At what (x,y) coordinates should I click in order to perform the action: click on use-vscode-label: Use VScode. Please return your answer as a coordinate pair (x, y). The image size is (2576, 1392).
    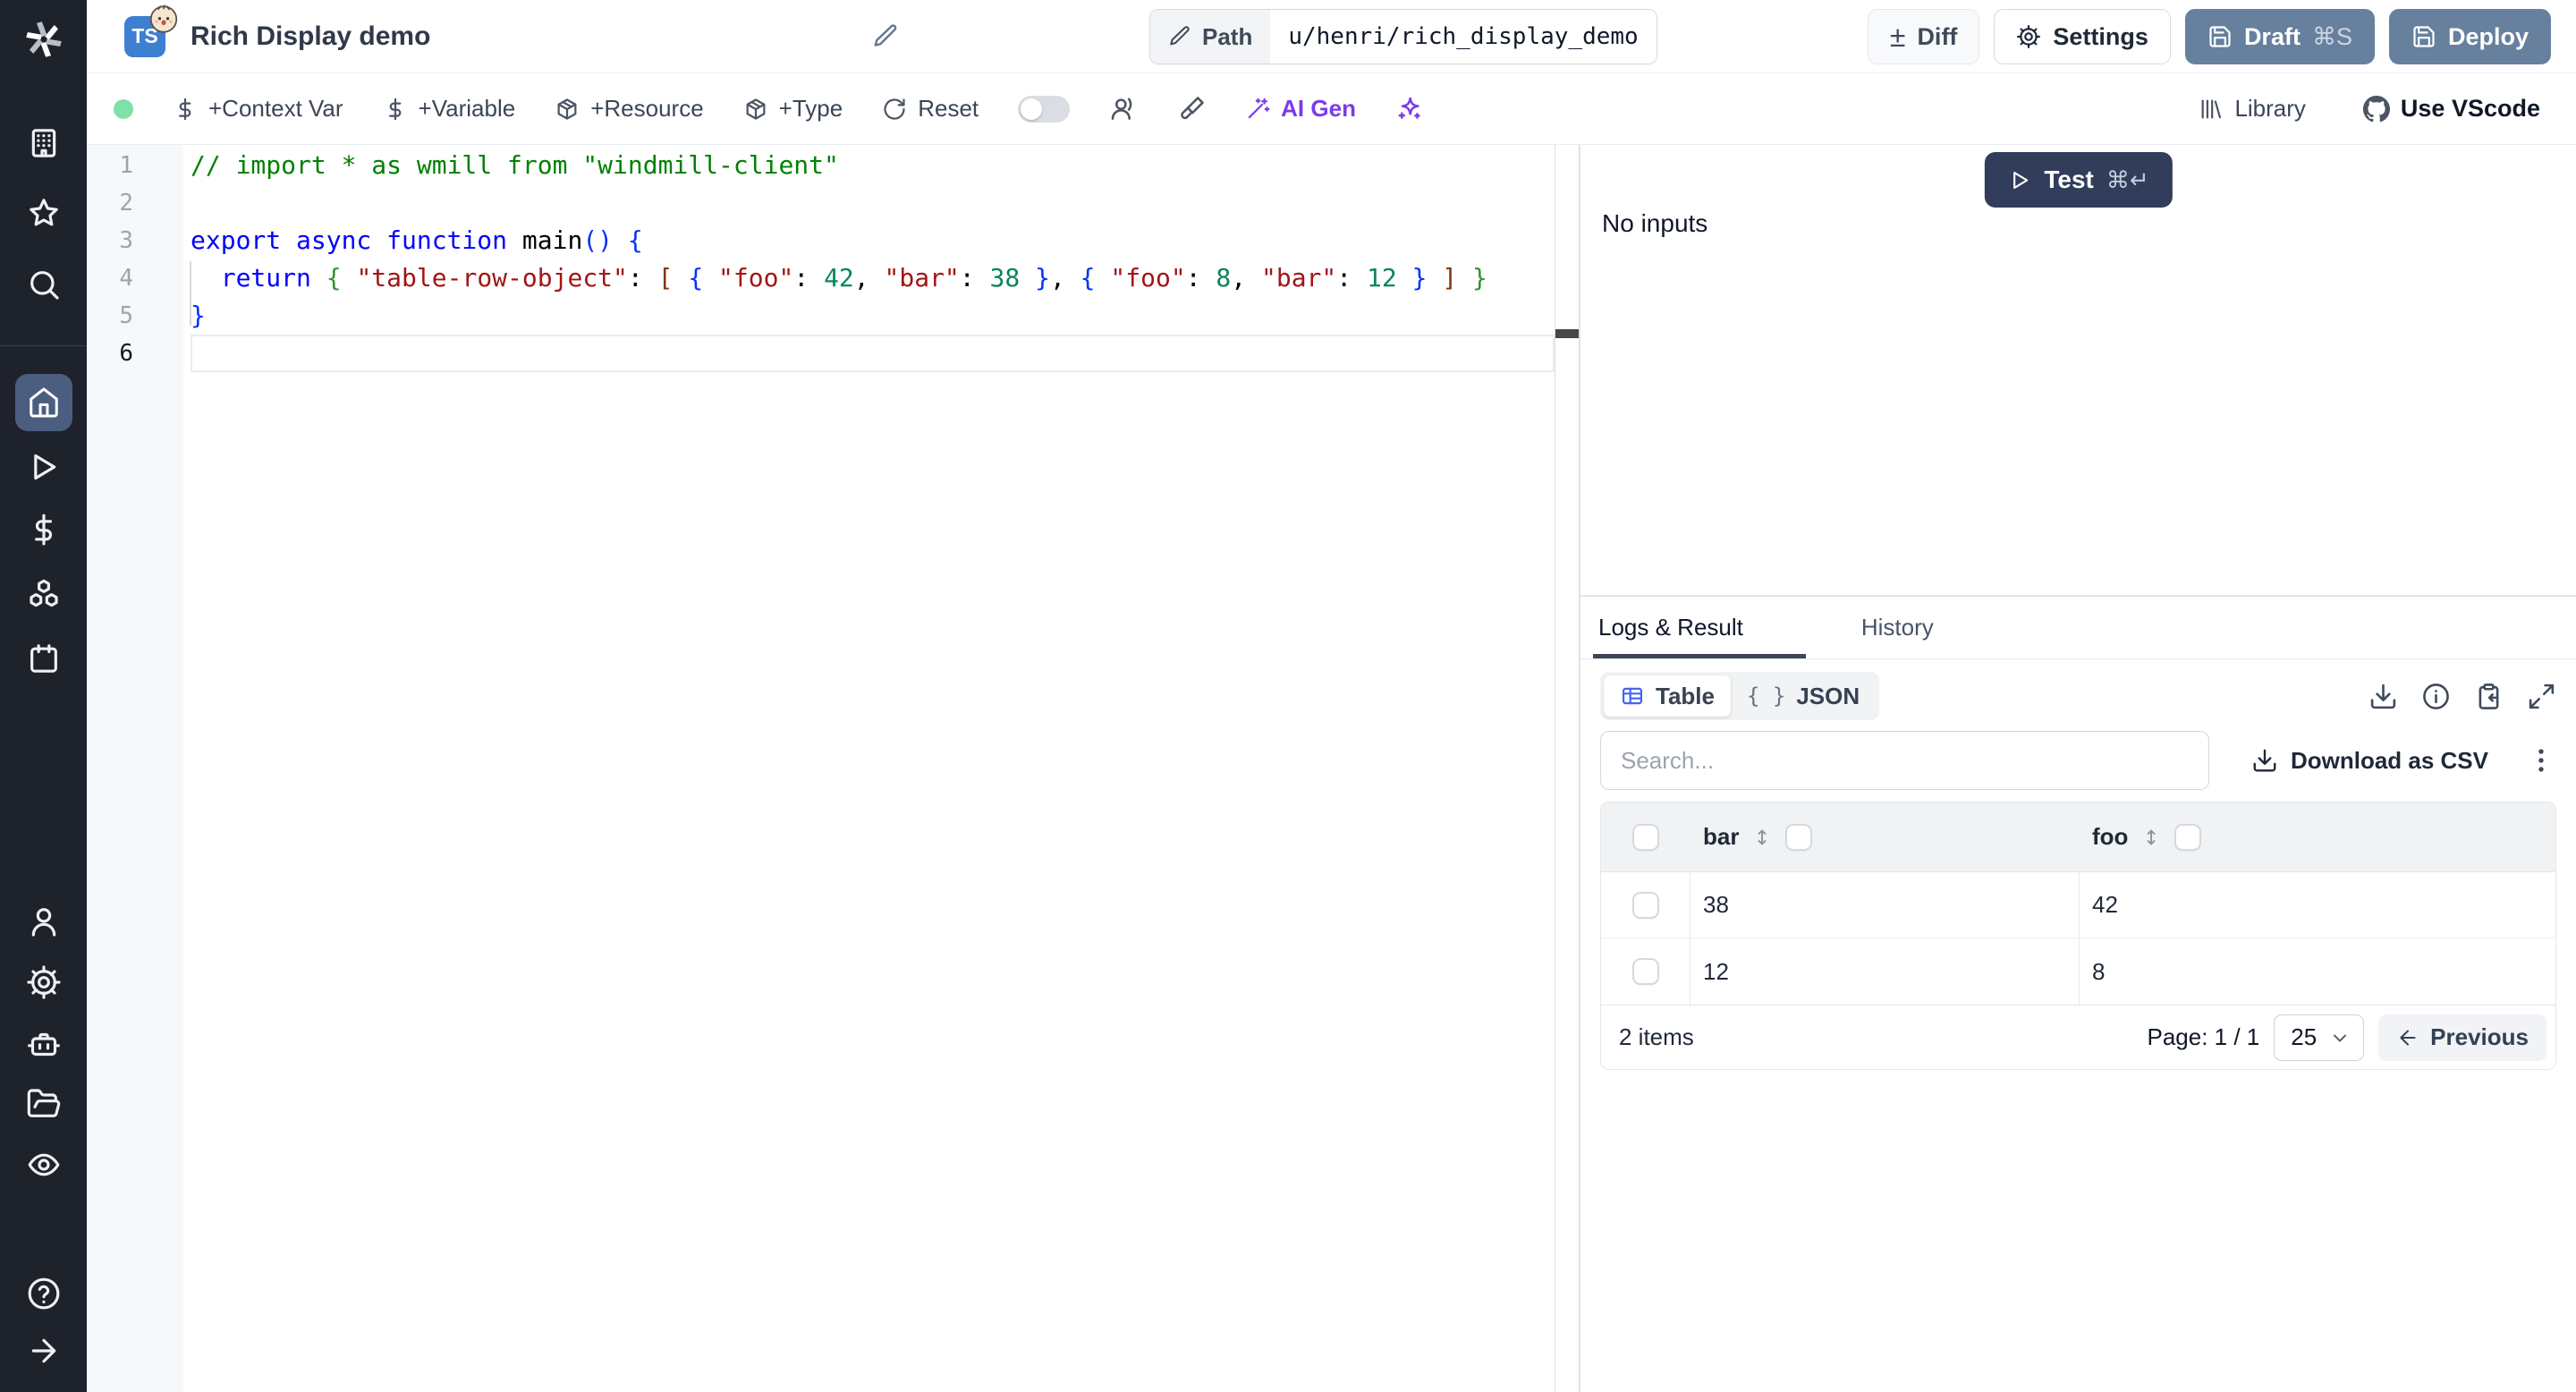
    Looking at the image, I should click on (2470, 108).